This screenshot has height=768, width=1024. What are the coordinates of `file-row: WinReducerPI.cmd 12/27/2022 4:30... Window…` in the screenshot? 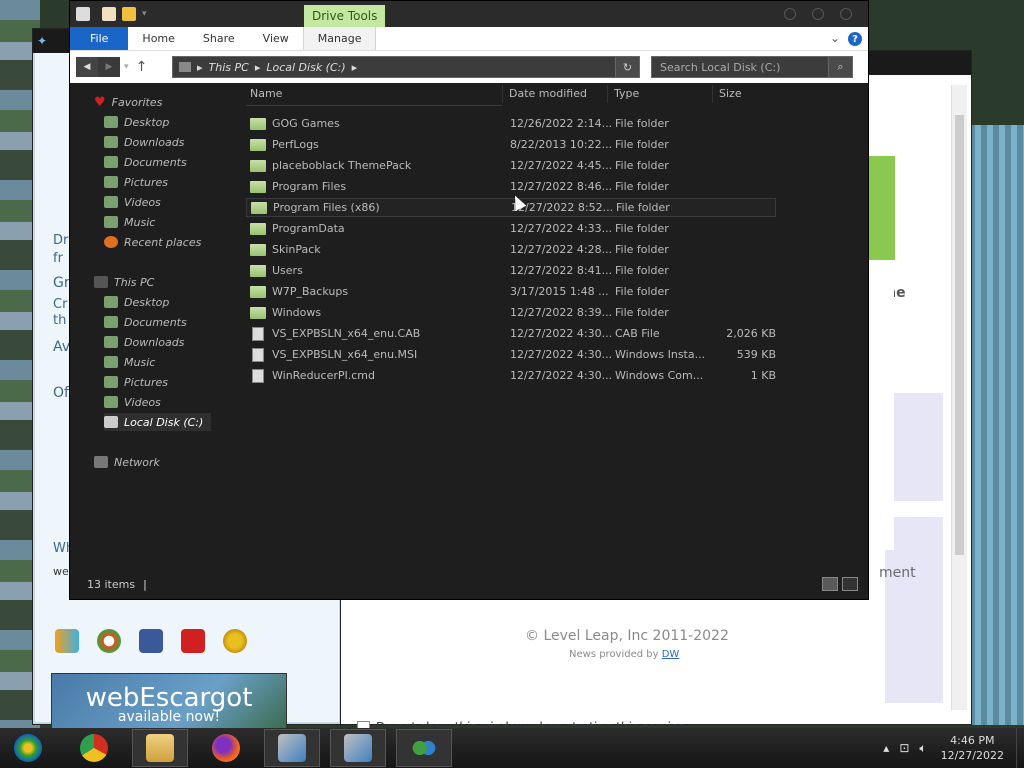 It's located at (511, 375).